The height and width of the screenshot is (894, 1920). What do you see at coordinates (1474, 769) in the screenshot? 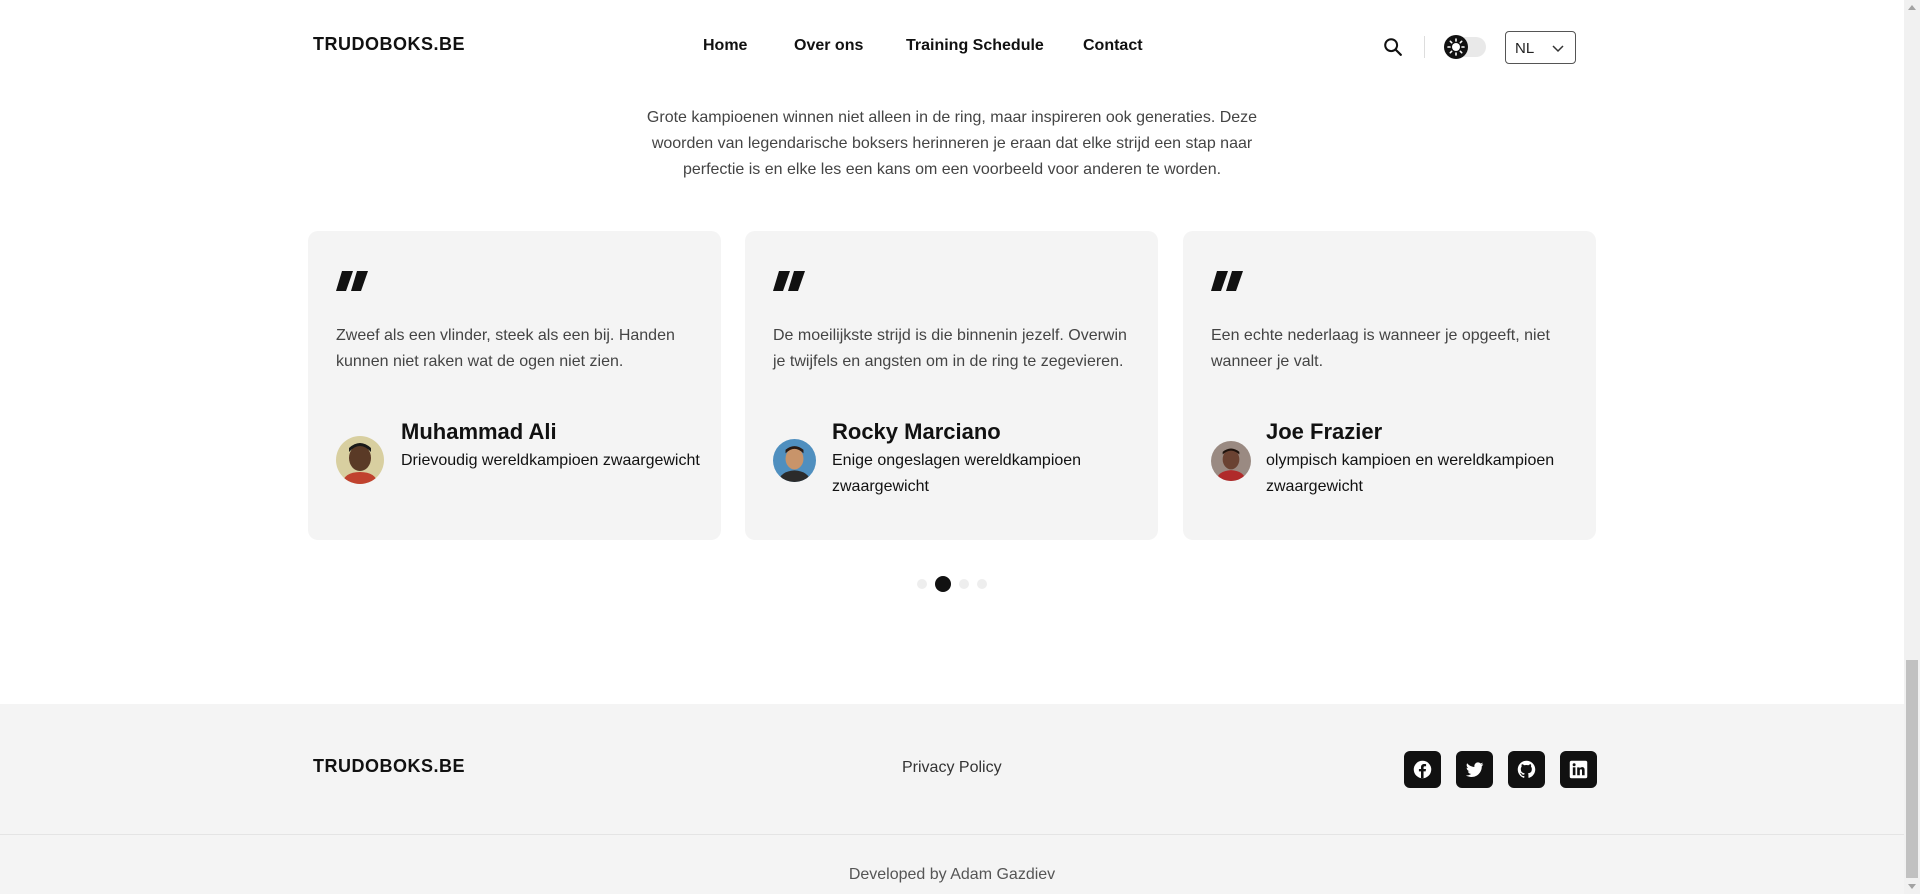
I see `twitter-icon` at bounding box center [1474, 769].